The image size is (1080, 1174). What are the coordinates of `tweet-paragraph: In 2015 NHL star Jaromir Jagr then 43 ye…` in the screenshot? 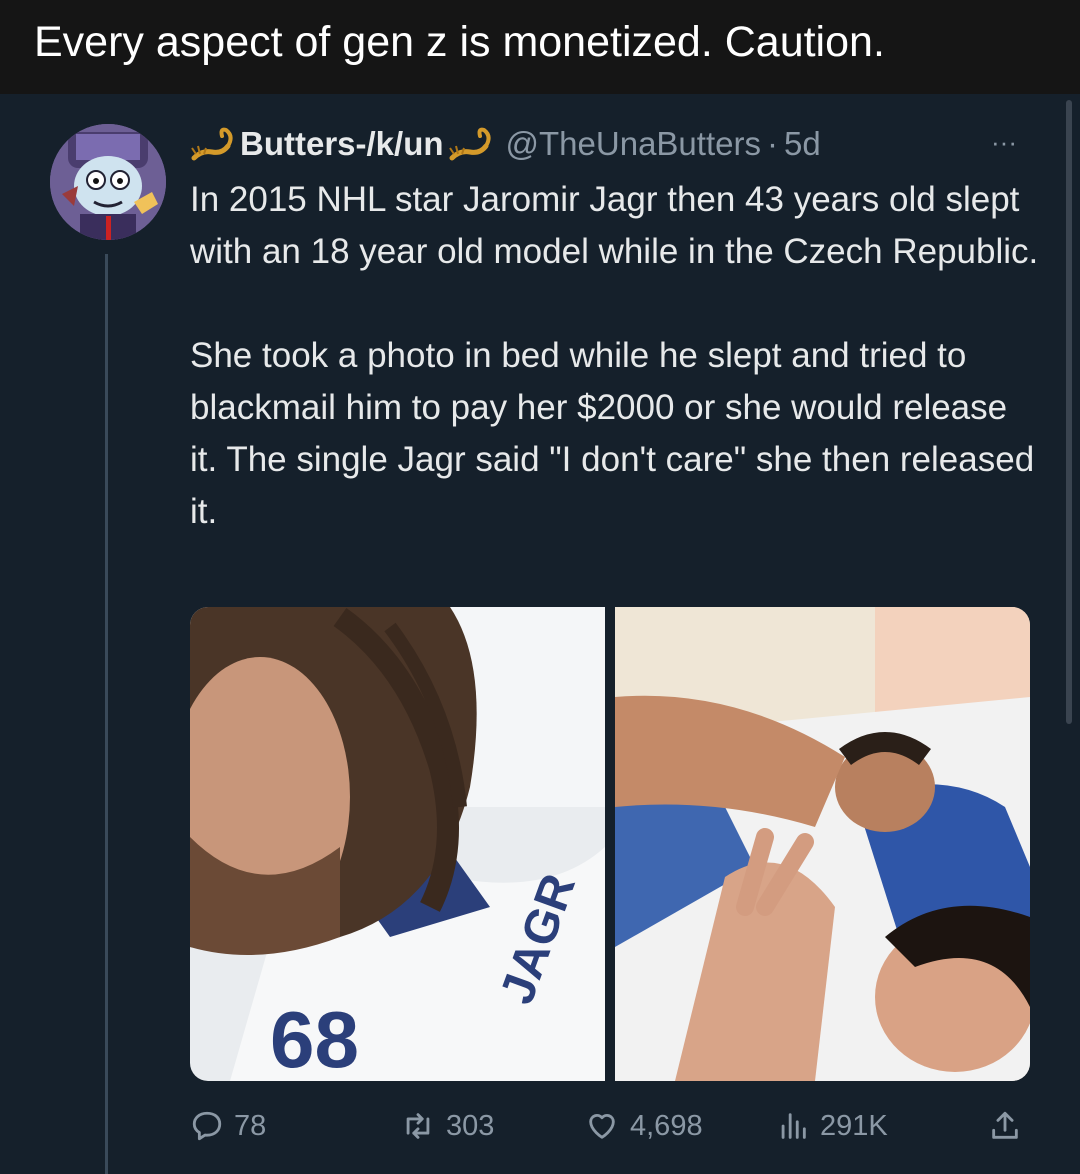 It's located at (614, 225).